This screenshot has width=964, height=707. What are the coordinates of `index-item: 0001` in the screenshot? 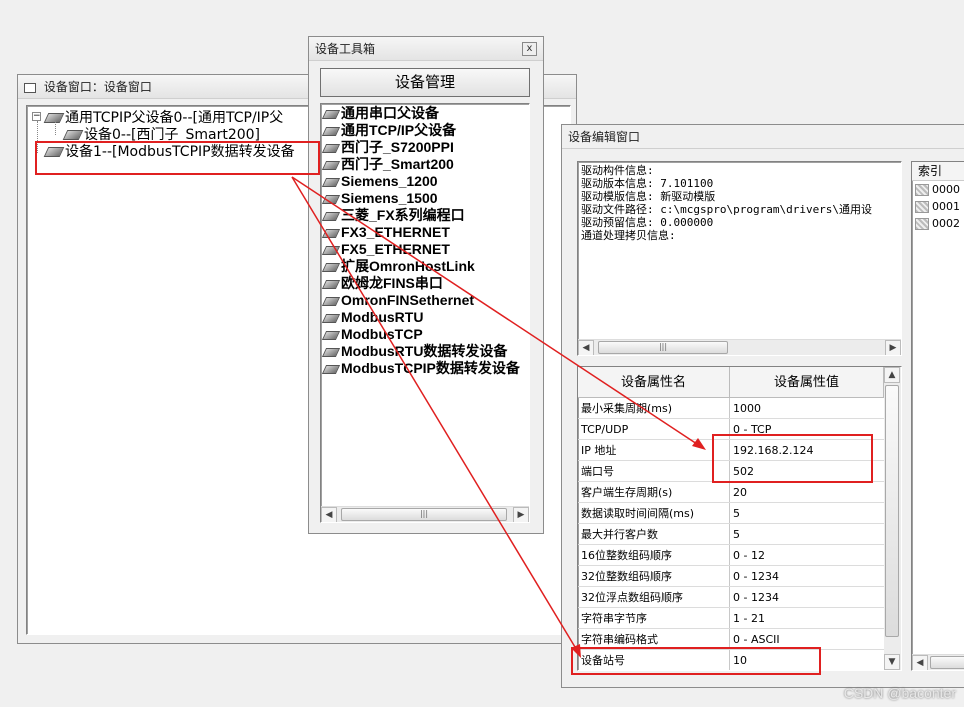 It's located at (938, 206).